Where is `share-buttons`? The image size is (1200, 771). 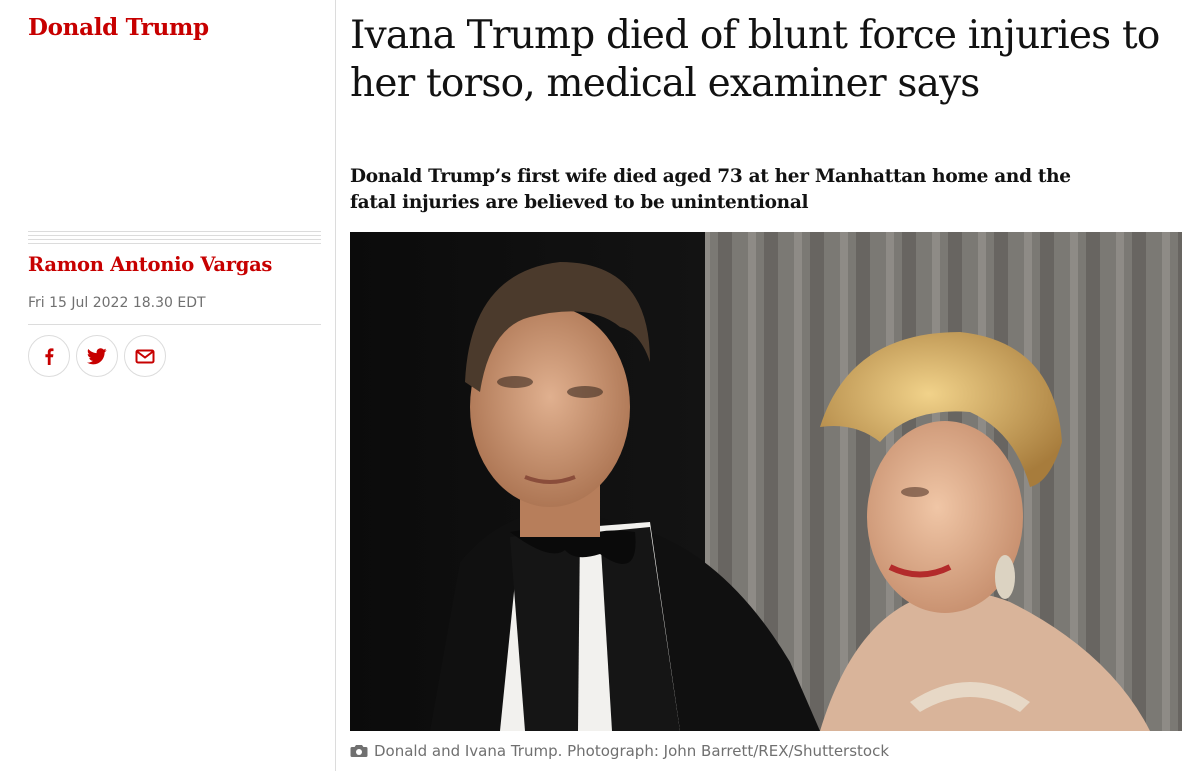 share-buttons is located at coordinates (97, 356).